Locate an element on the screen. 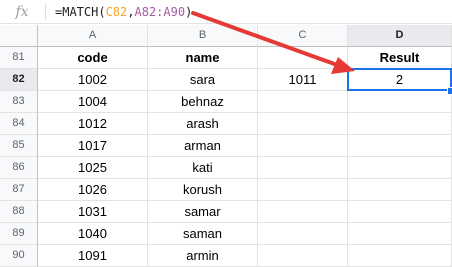  formula-ref-c82: C82 is located at coordinates (116, 12).